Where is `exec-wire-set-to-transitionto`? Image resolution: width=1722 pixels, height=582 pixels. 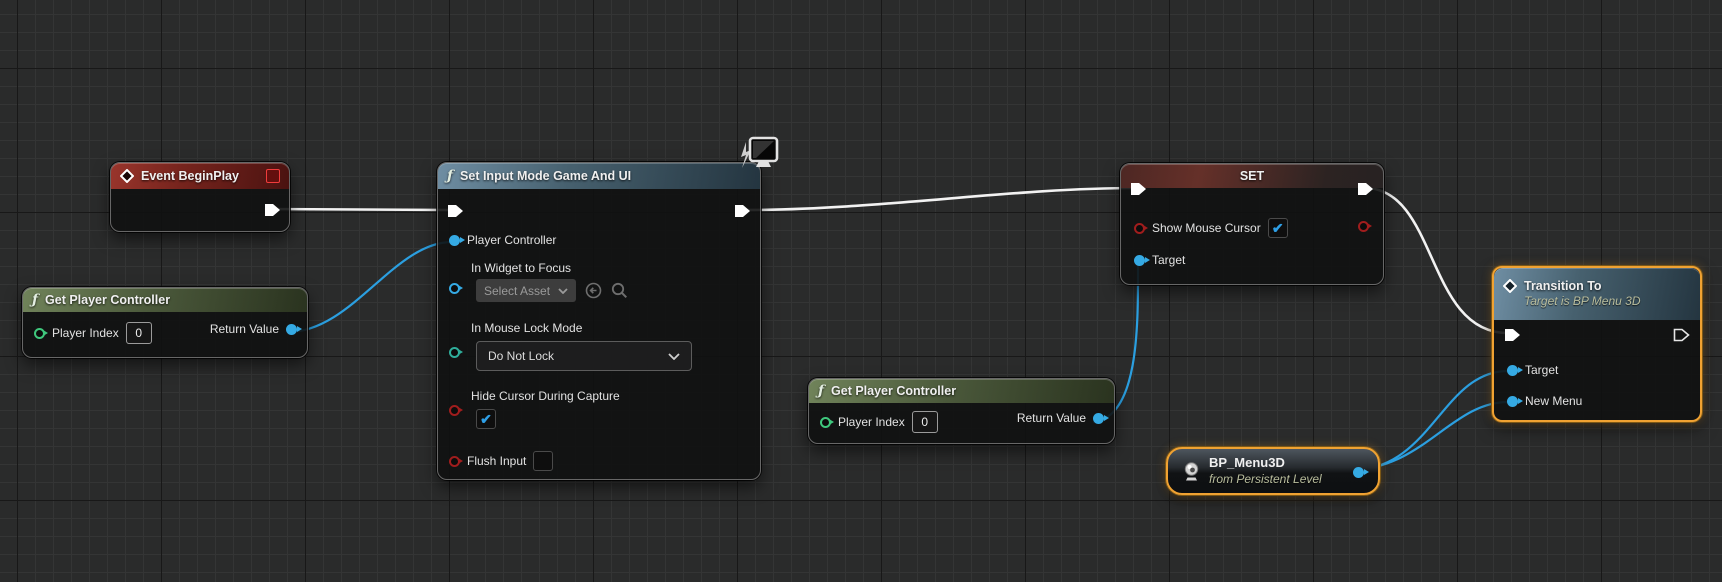
exec-wire-set-to-transitionto is located at coordinates (1437, 260).